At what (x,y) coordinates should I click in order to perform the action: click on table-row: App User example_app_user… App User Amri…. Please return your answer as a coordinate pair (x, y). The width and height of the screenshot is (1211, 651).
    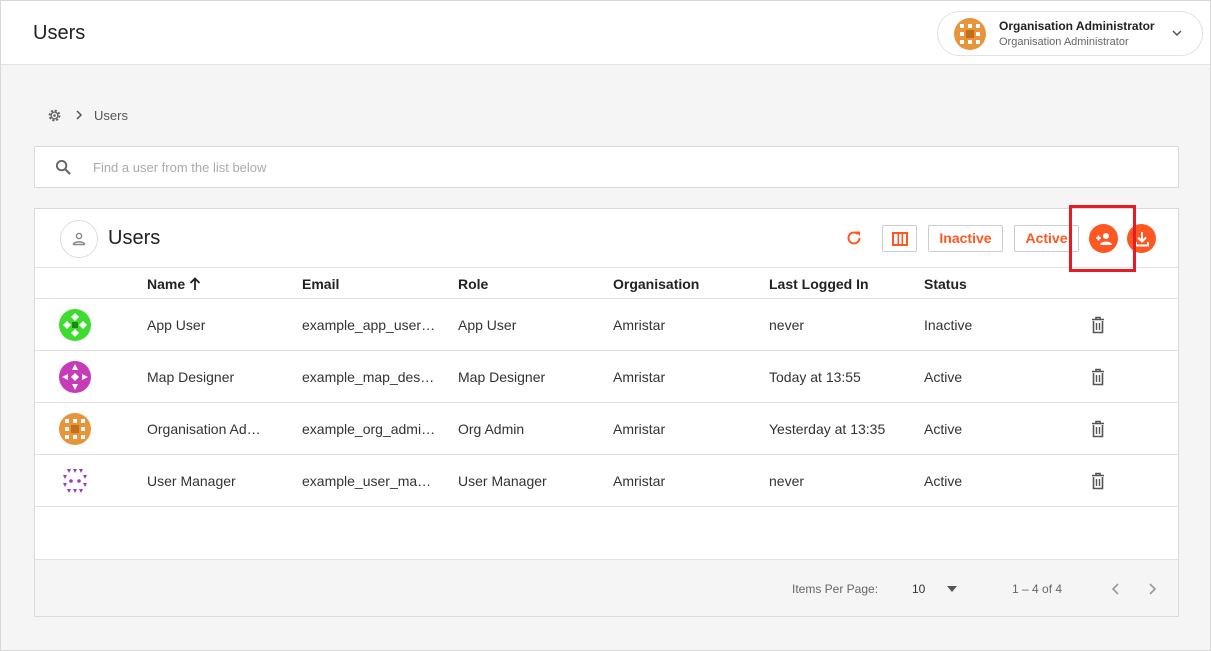
    Looking at the image, I should click on (606, 325).